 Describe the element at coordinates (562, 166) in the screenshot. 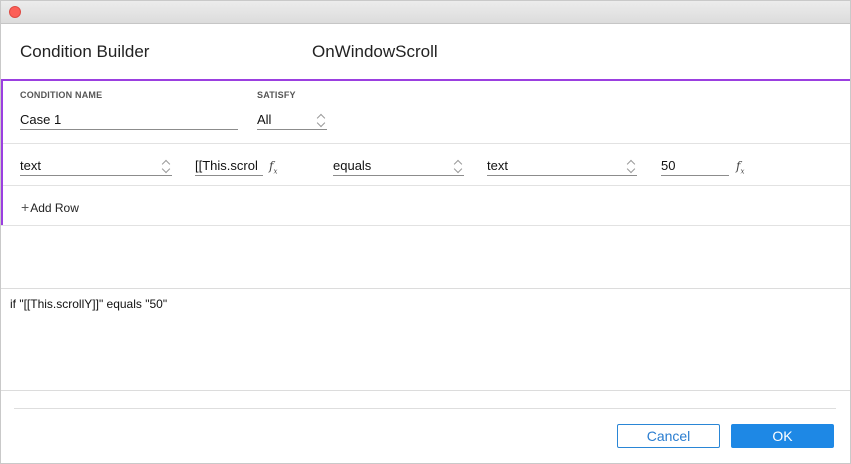

I see `right-type-select: text` at that location.